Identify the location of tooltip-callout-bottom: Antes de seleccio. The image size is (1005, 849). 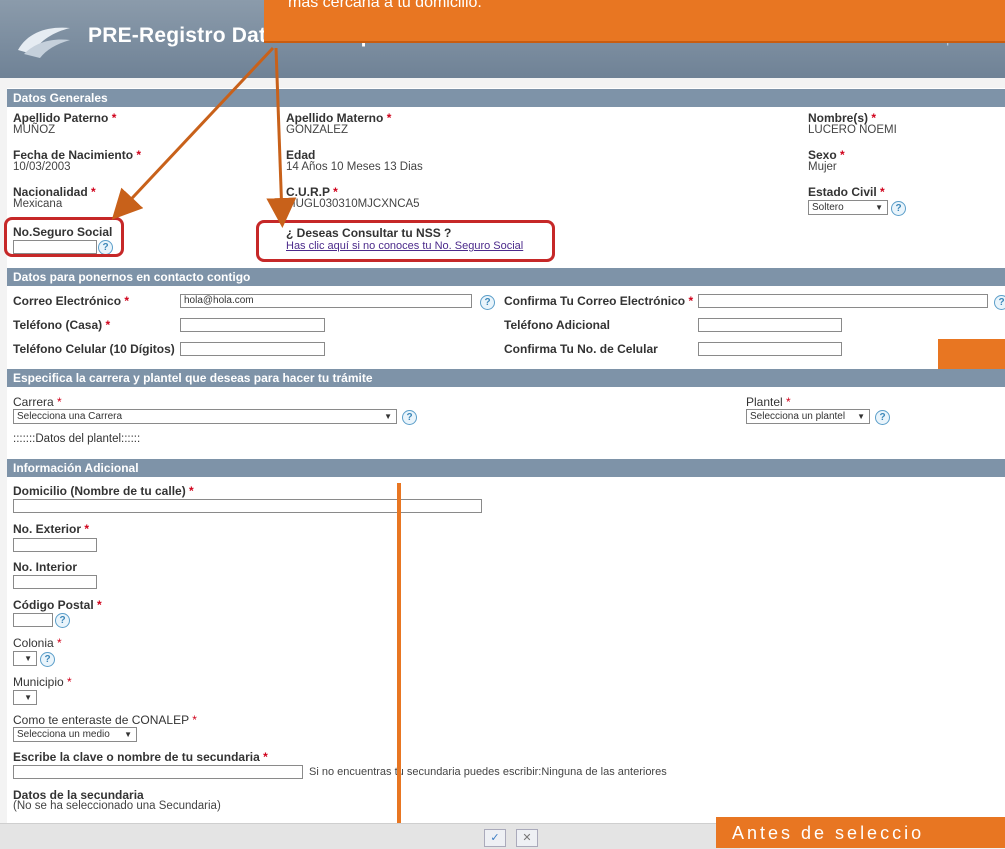
(860, 832).